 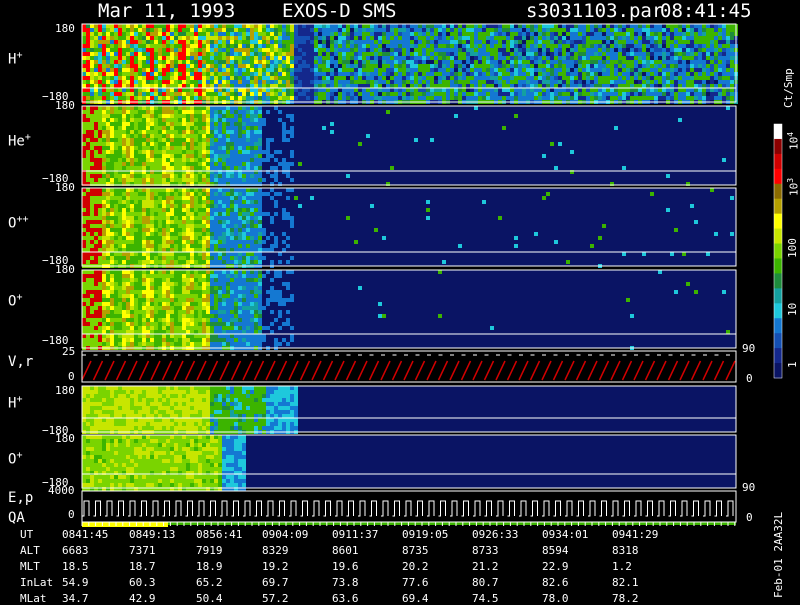 What do you see at coordinates (635, 534) in the screenshot?
I see `ephemeris-cell: 0941:29` at bounding box center [635, 534].